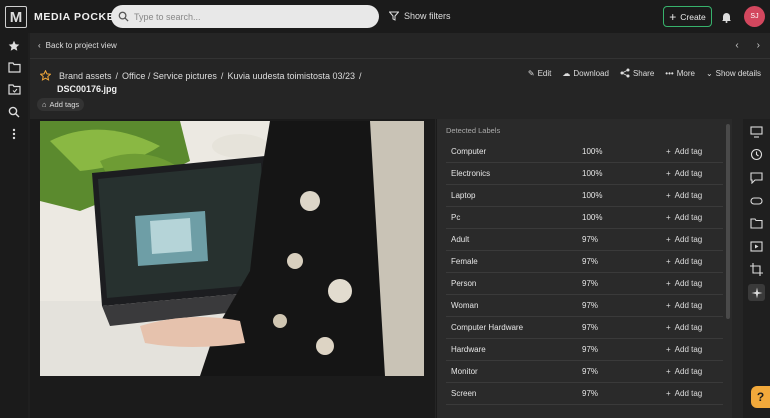 The width and height of the screenshot is (770, 418). What do you see at coordinates (14, 225) in the screenshot?
I see `left-sidebar` at bounding box center [14, 225].